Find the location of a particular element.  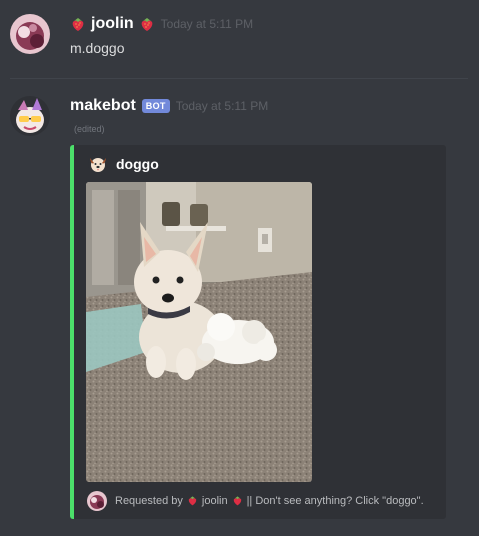

footer-suffix: || Don't see anything? Click "doggo". is located at coordinates (335, 501).